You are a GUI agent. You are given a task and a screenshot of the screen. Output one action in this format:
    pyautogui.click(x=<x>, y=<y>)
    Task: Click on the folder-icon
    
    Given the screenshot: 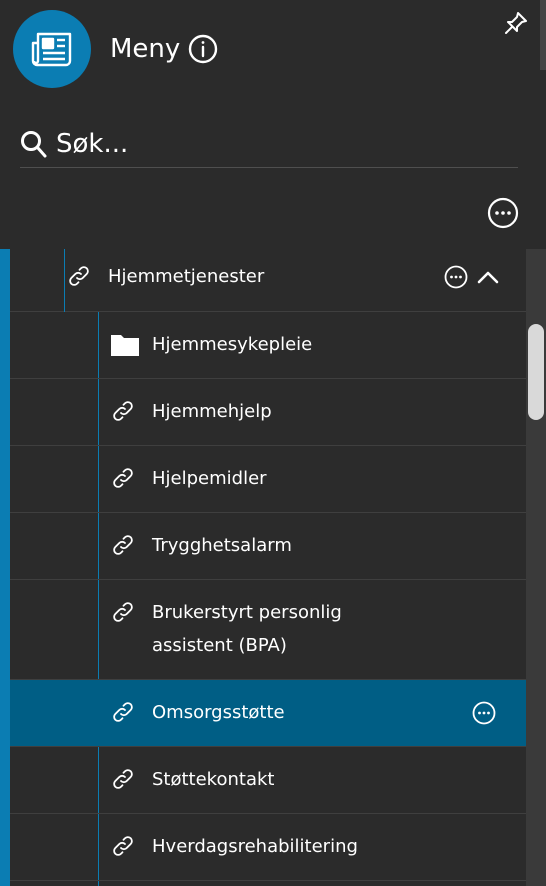 What is the action you would take?
    pyautogui.click(x=124, y=345)
    